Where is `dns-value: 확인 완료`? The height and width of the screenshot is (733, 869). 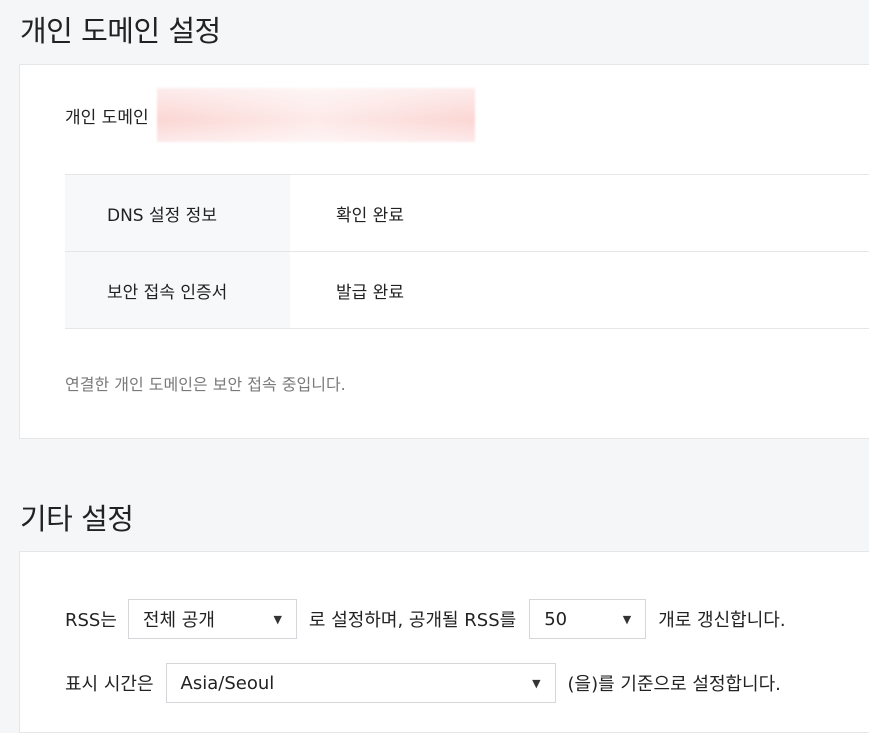
dns-value: 확인 완료 is located at coordinates (579, 213).